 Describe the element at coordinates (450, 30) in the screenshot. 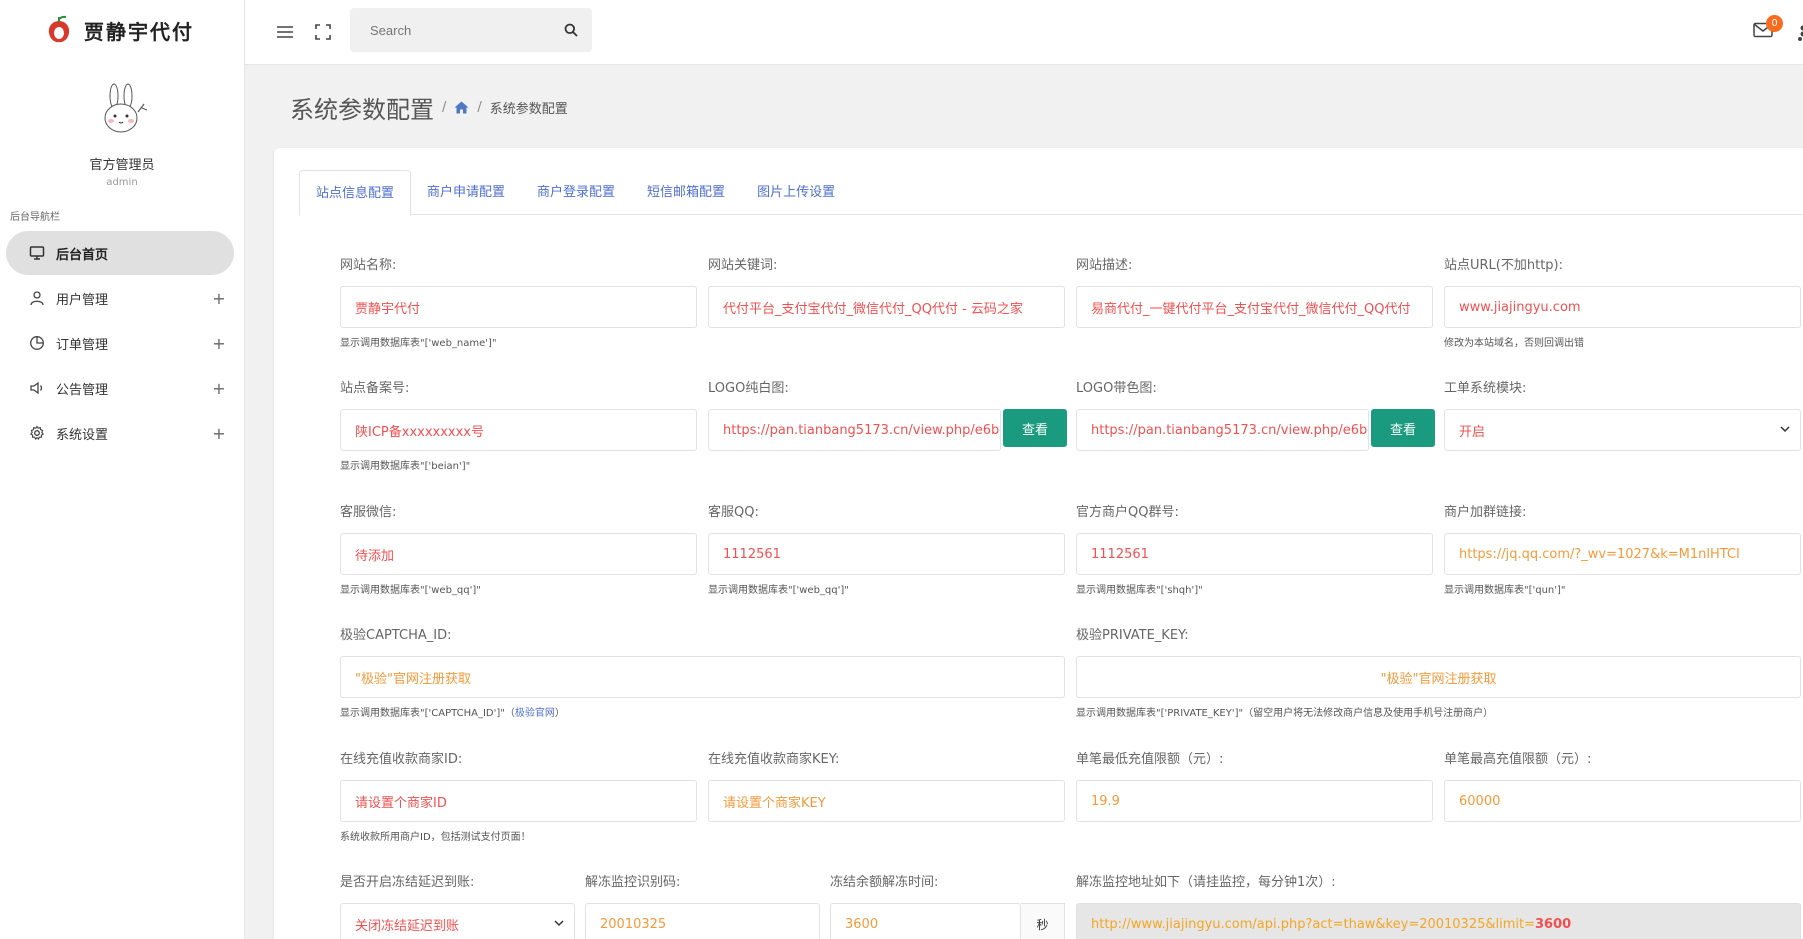

I see `search-input` at that location.